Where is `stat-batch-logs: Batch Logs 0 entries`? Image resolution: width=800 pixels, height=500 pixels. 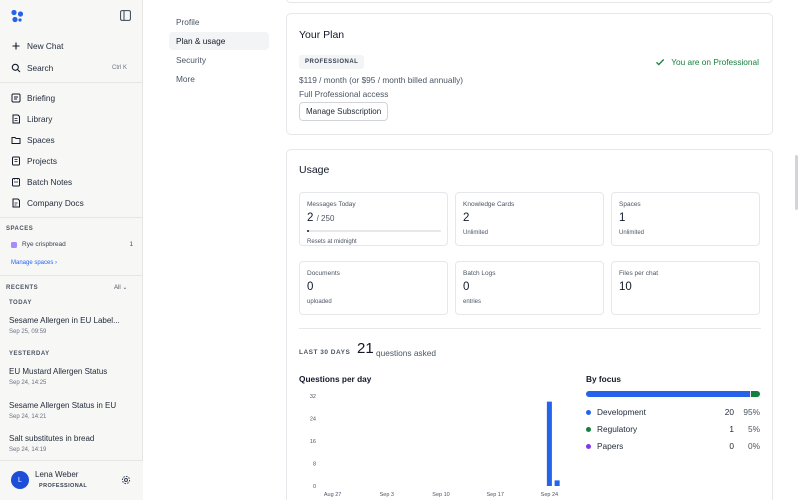 stat-batch-logs: Batch Logs 0 entries is located at coordinates (529, 288).